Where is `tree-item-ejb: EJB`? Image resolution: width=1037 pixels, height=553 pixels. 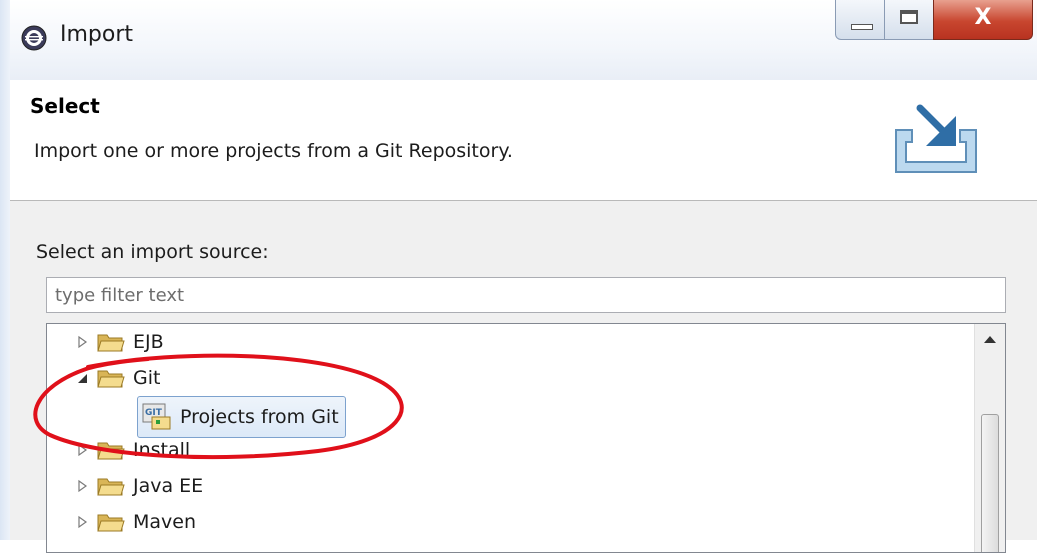
tree-item-ejb: EJB is located at coordinates (119, 342).